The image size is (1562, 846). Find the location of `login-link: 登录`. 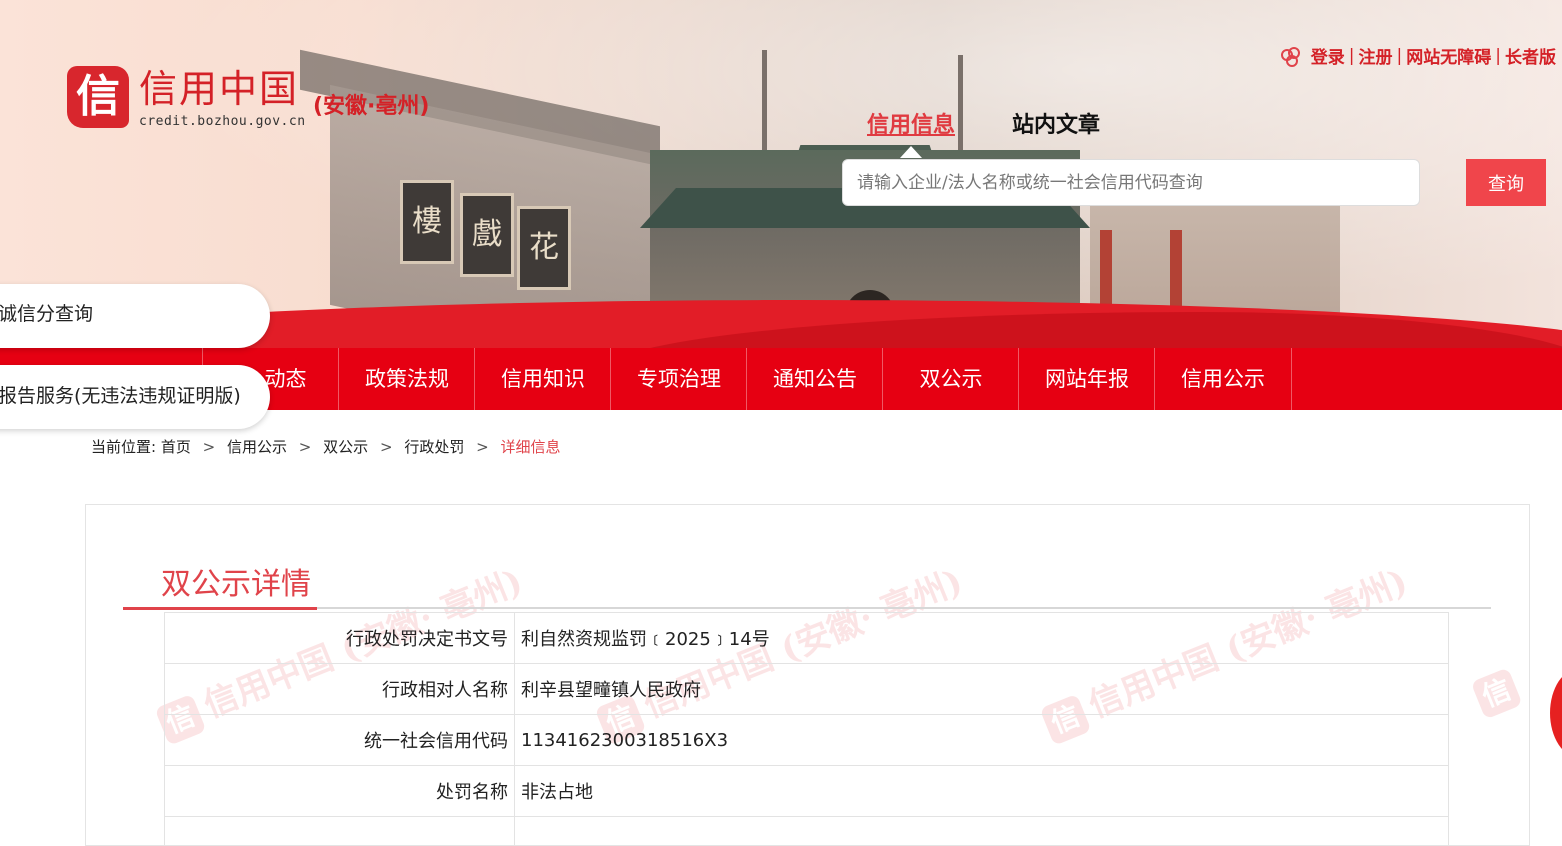

login-link: 登录 is located at coordinates (1328, 55).